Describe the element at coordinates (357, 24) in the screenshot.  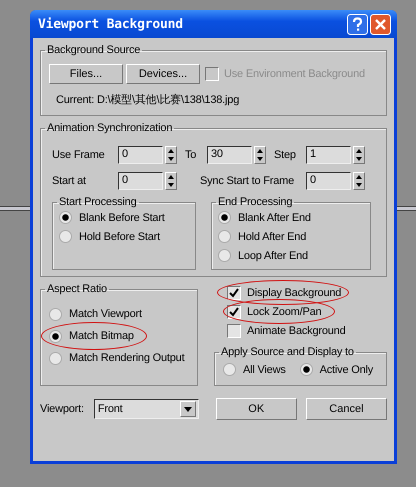
I see `help-icon` at that location.